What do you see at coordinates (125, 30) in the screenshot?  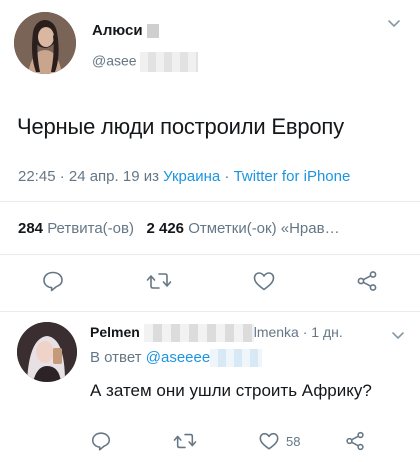 I see `author-name: Алюси` at bounding box center [125, 30].